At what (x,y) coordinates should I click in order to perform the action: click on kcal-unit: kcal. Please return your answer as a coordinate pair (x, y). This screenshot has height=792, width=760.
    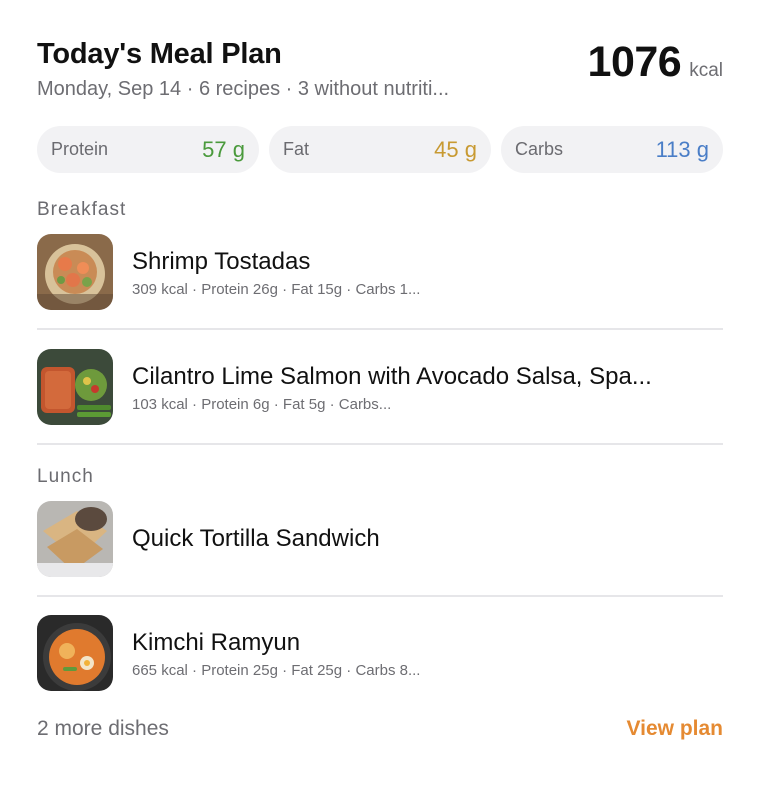
    Looking at the image, I should click on (706, 70).